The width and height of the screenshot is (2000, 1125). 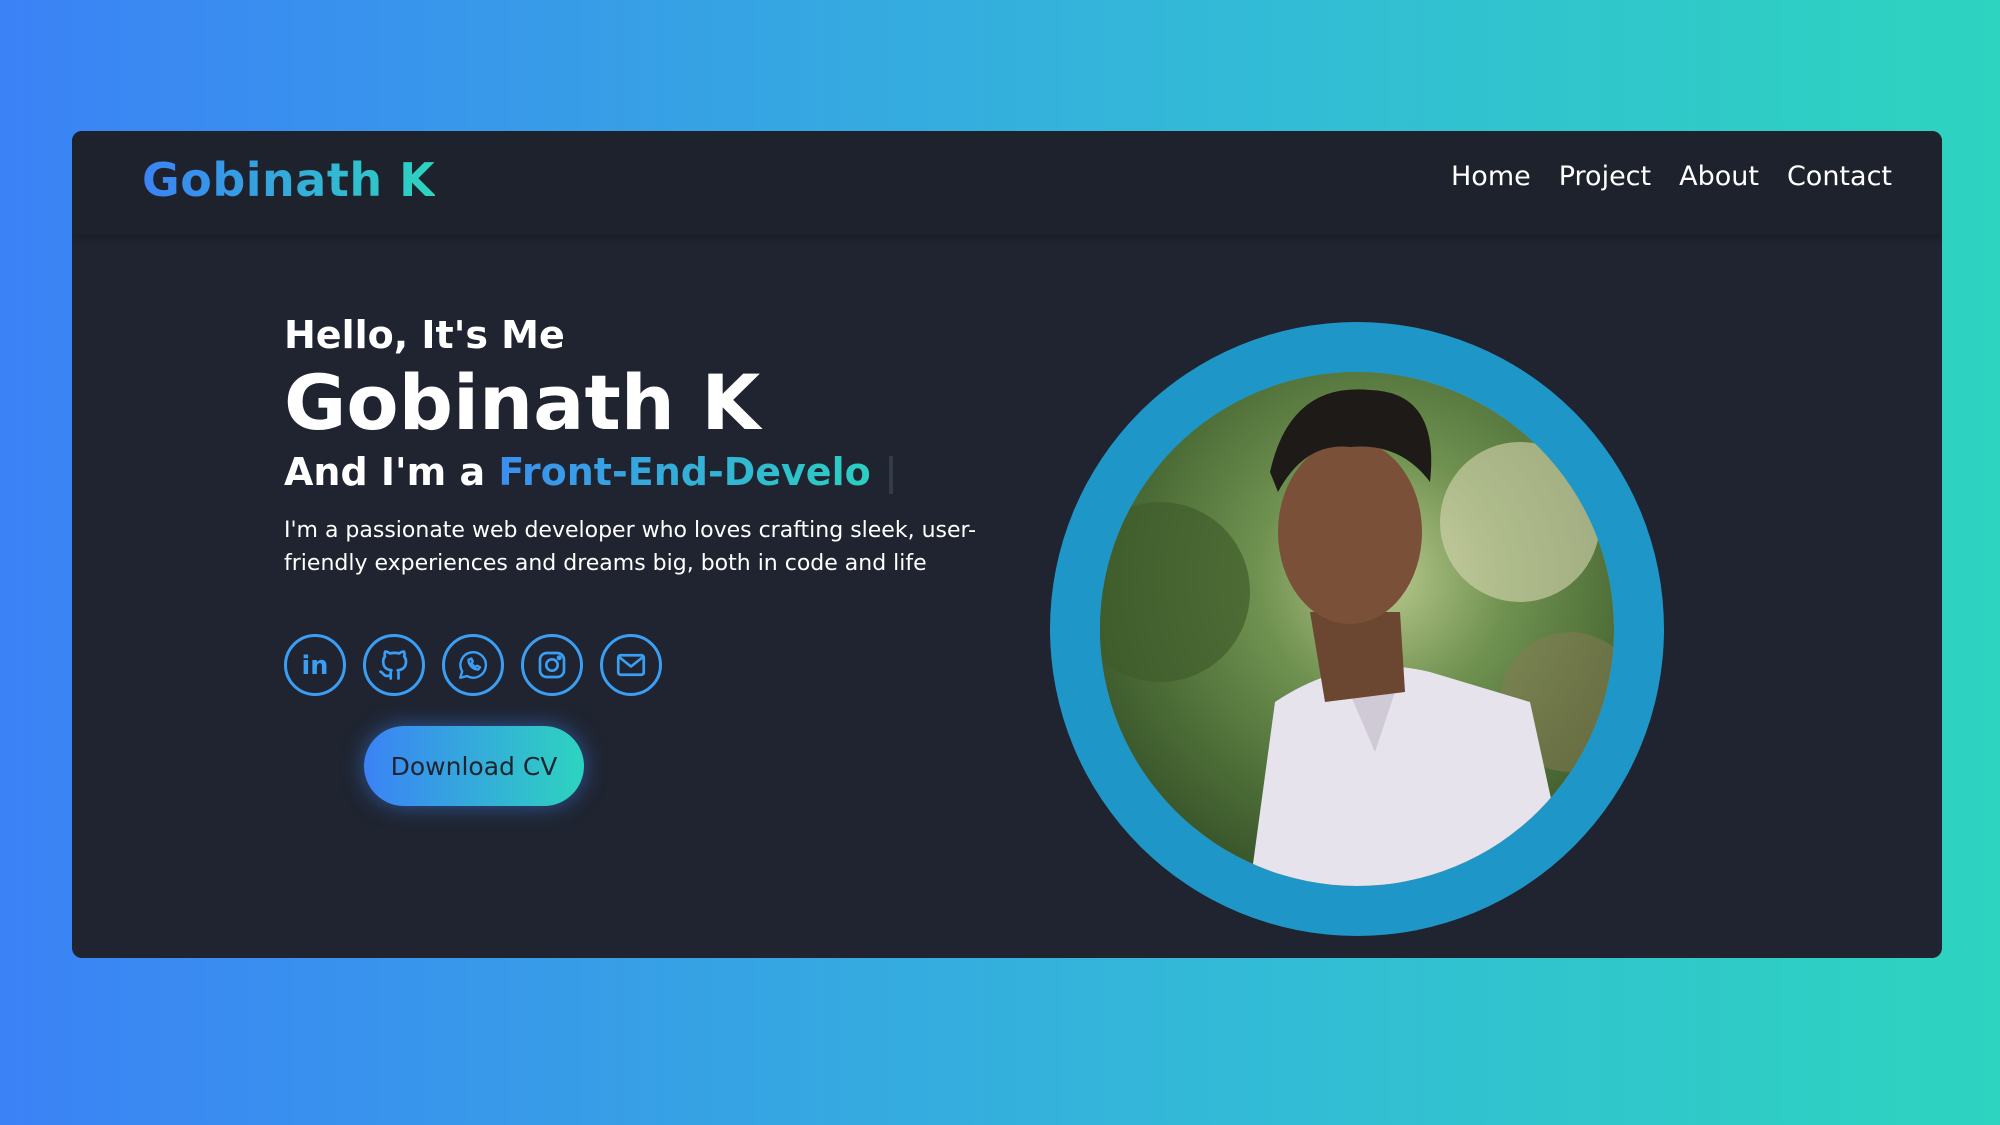 What do you see at coordinates (424, 335) in the screenshot?
I see `hero-greeting: Hello, It's Me` at bounding box center [424, 335].